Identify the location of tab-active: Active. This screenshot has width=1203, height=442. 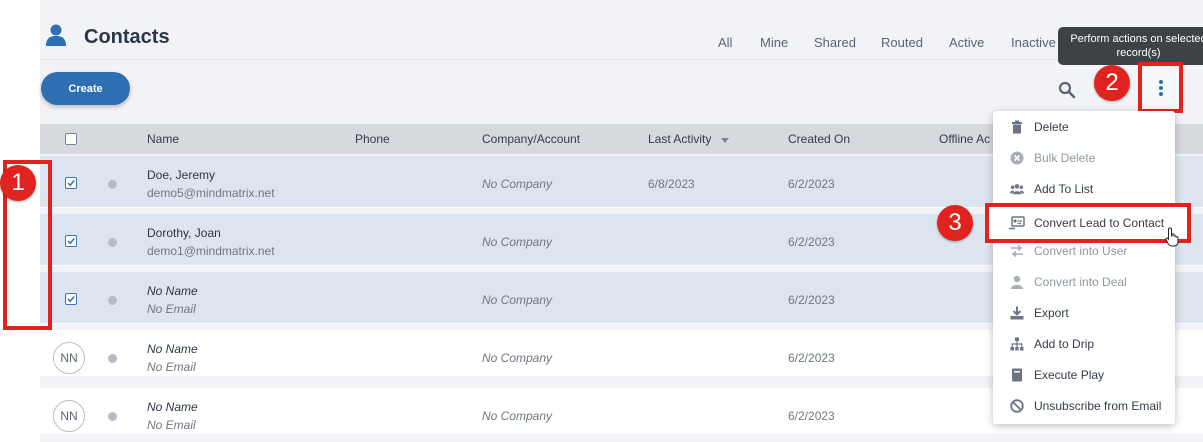
(966, 42).